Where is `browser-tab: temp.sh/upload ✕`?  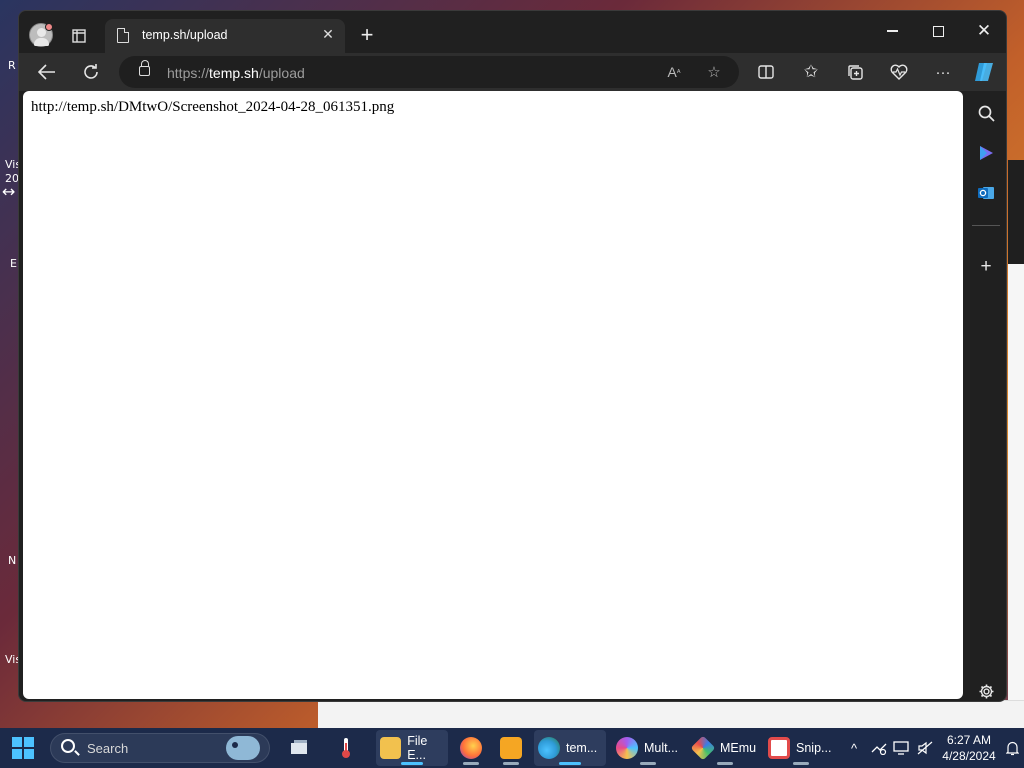 browser-tab: temp.sh/upload ✕ is located at coordinates (225, 36).